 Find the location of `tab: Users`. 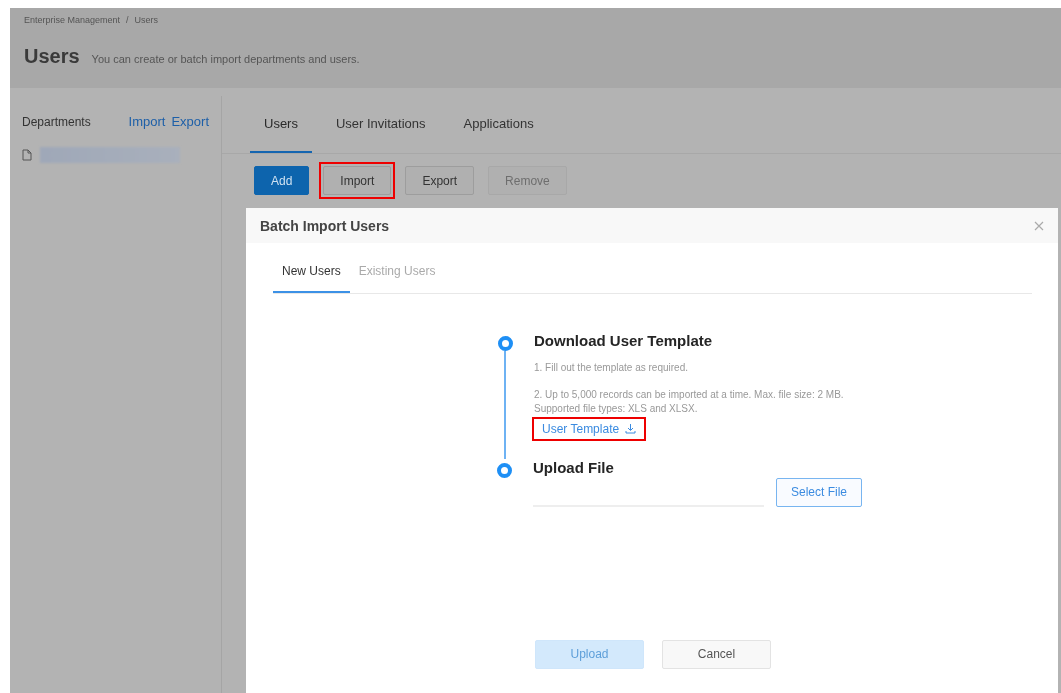

tab: Users is located at coordinates (281, 124).